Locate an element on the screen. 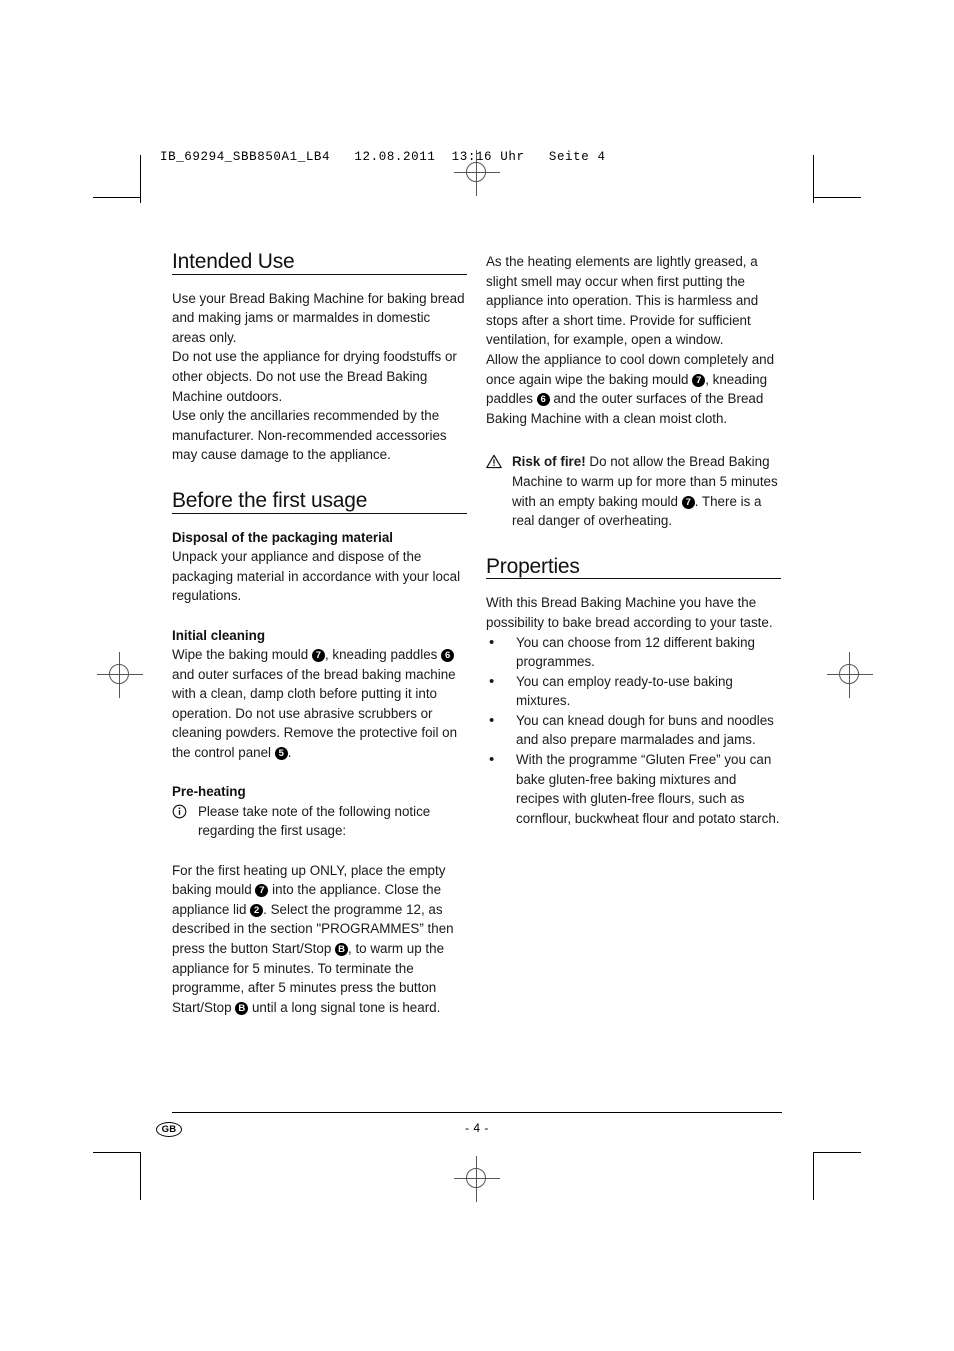  subheading-pre-heating: Pre-heating is located at coordinates (209, 792).